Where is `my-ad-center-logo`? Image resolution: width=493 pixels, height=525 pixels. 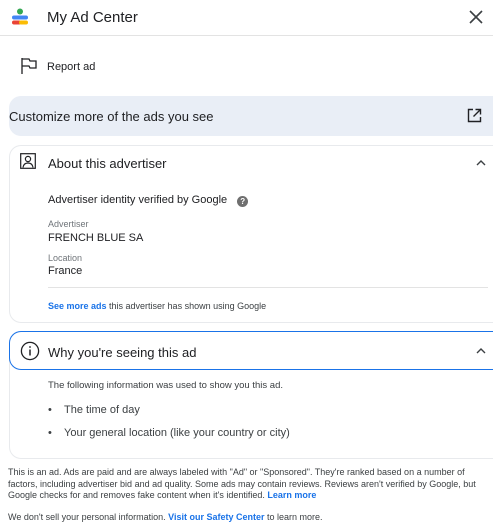
my-ad-center-logo is located at coordinates (20, 16).